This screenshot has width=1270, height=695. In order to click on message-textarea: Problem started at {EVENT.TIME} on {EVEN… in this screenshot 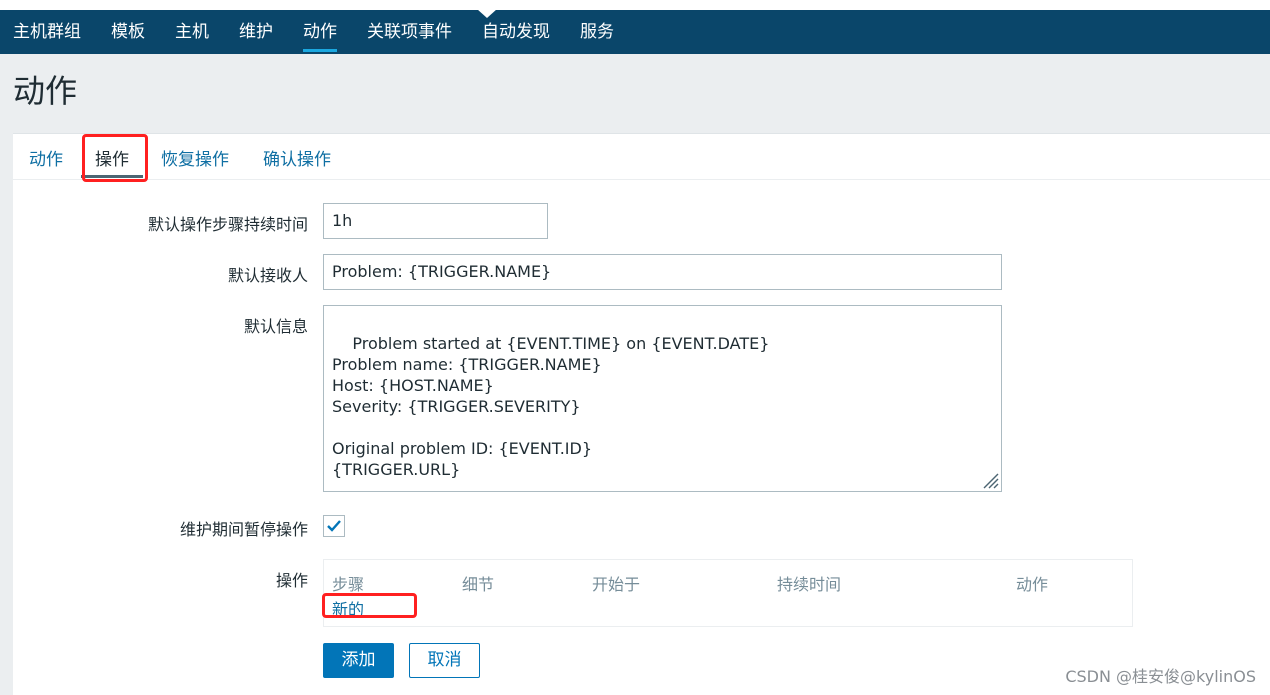, I will do `click(662, 398)`.